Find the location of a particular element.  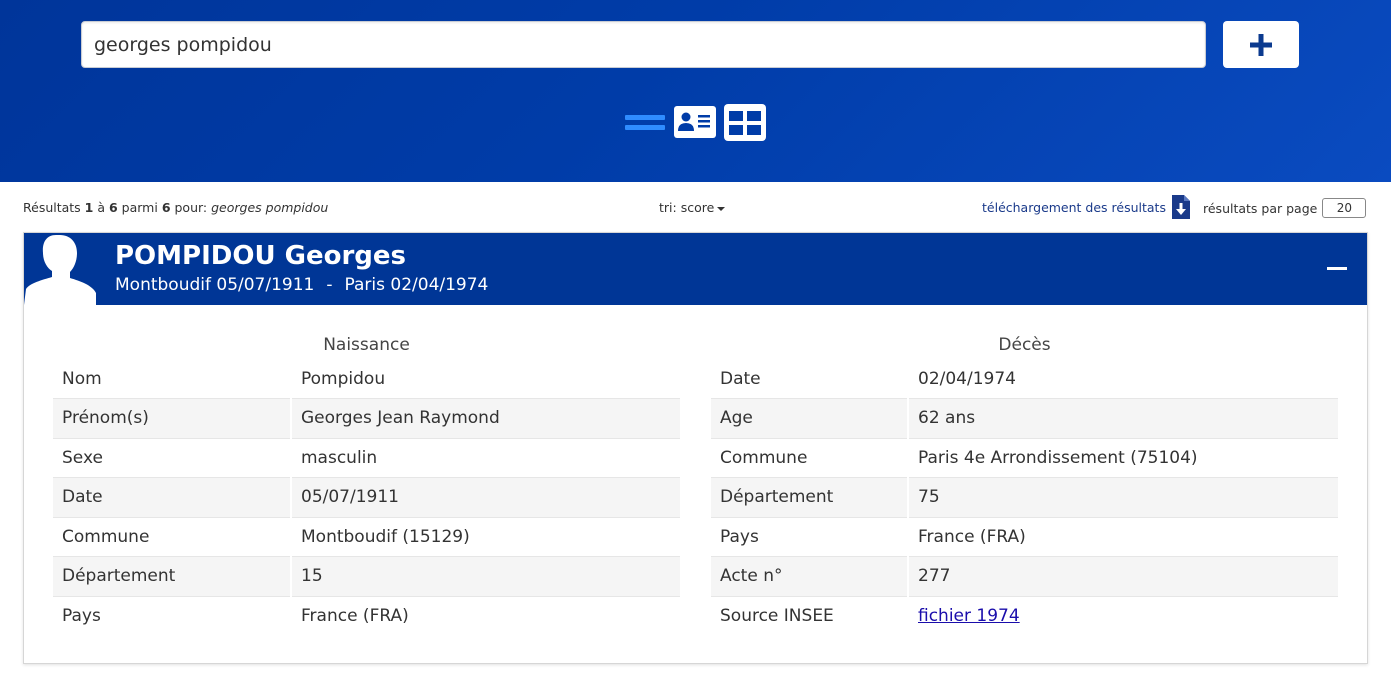

table-row: Sexe masculin is located at coordinates (366, 457).